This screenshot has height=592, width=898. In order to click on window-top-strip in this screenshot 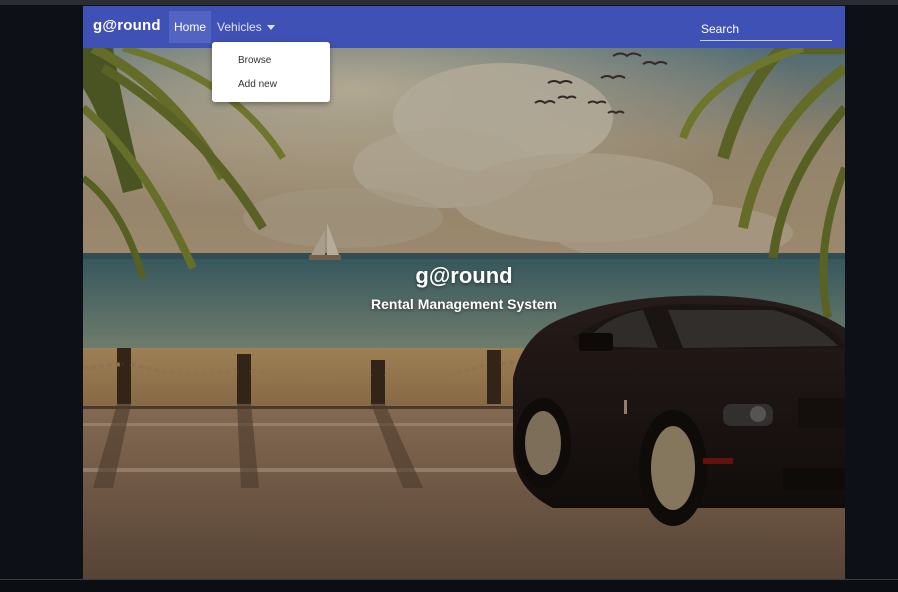, I will do `click(449, 2)`.